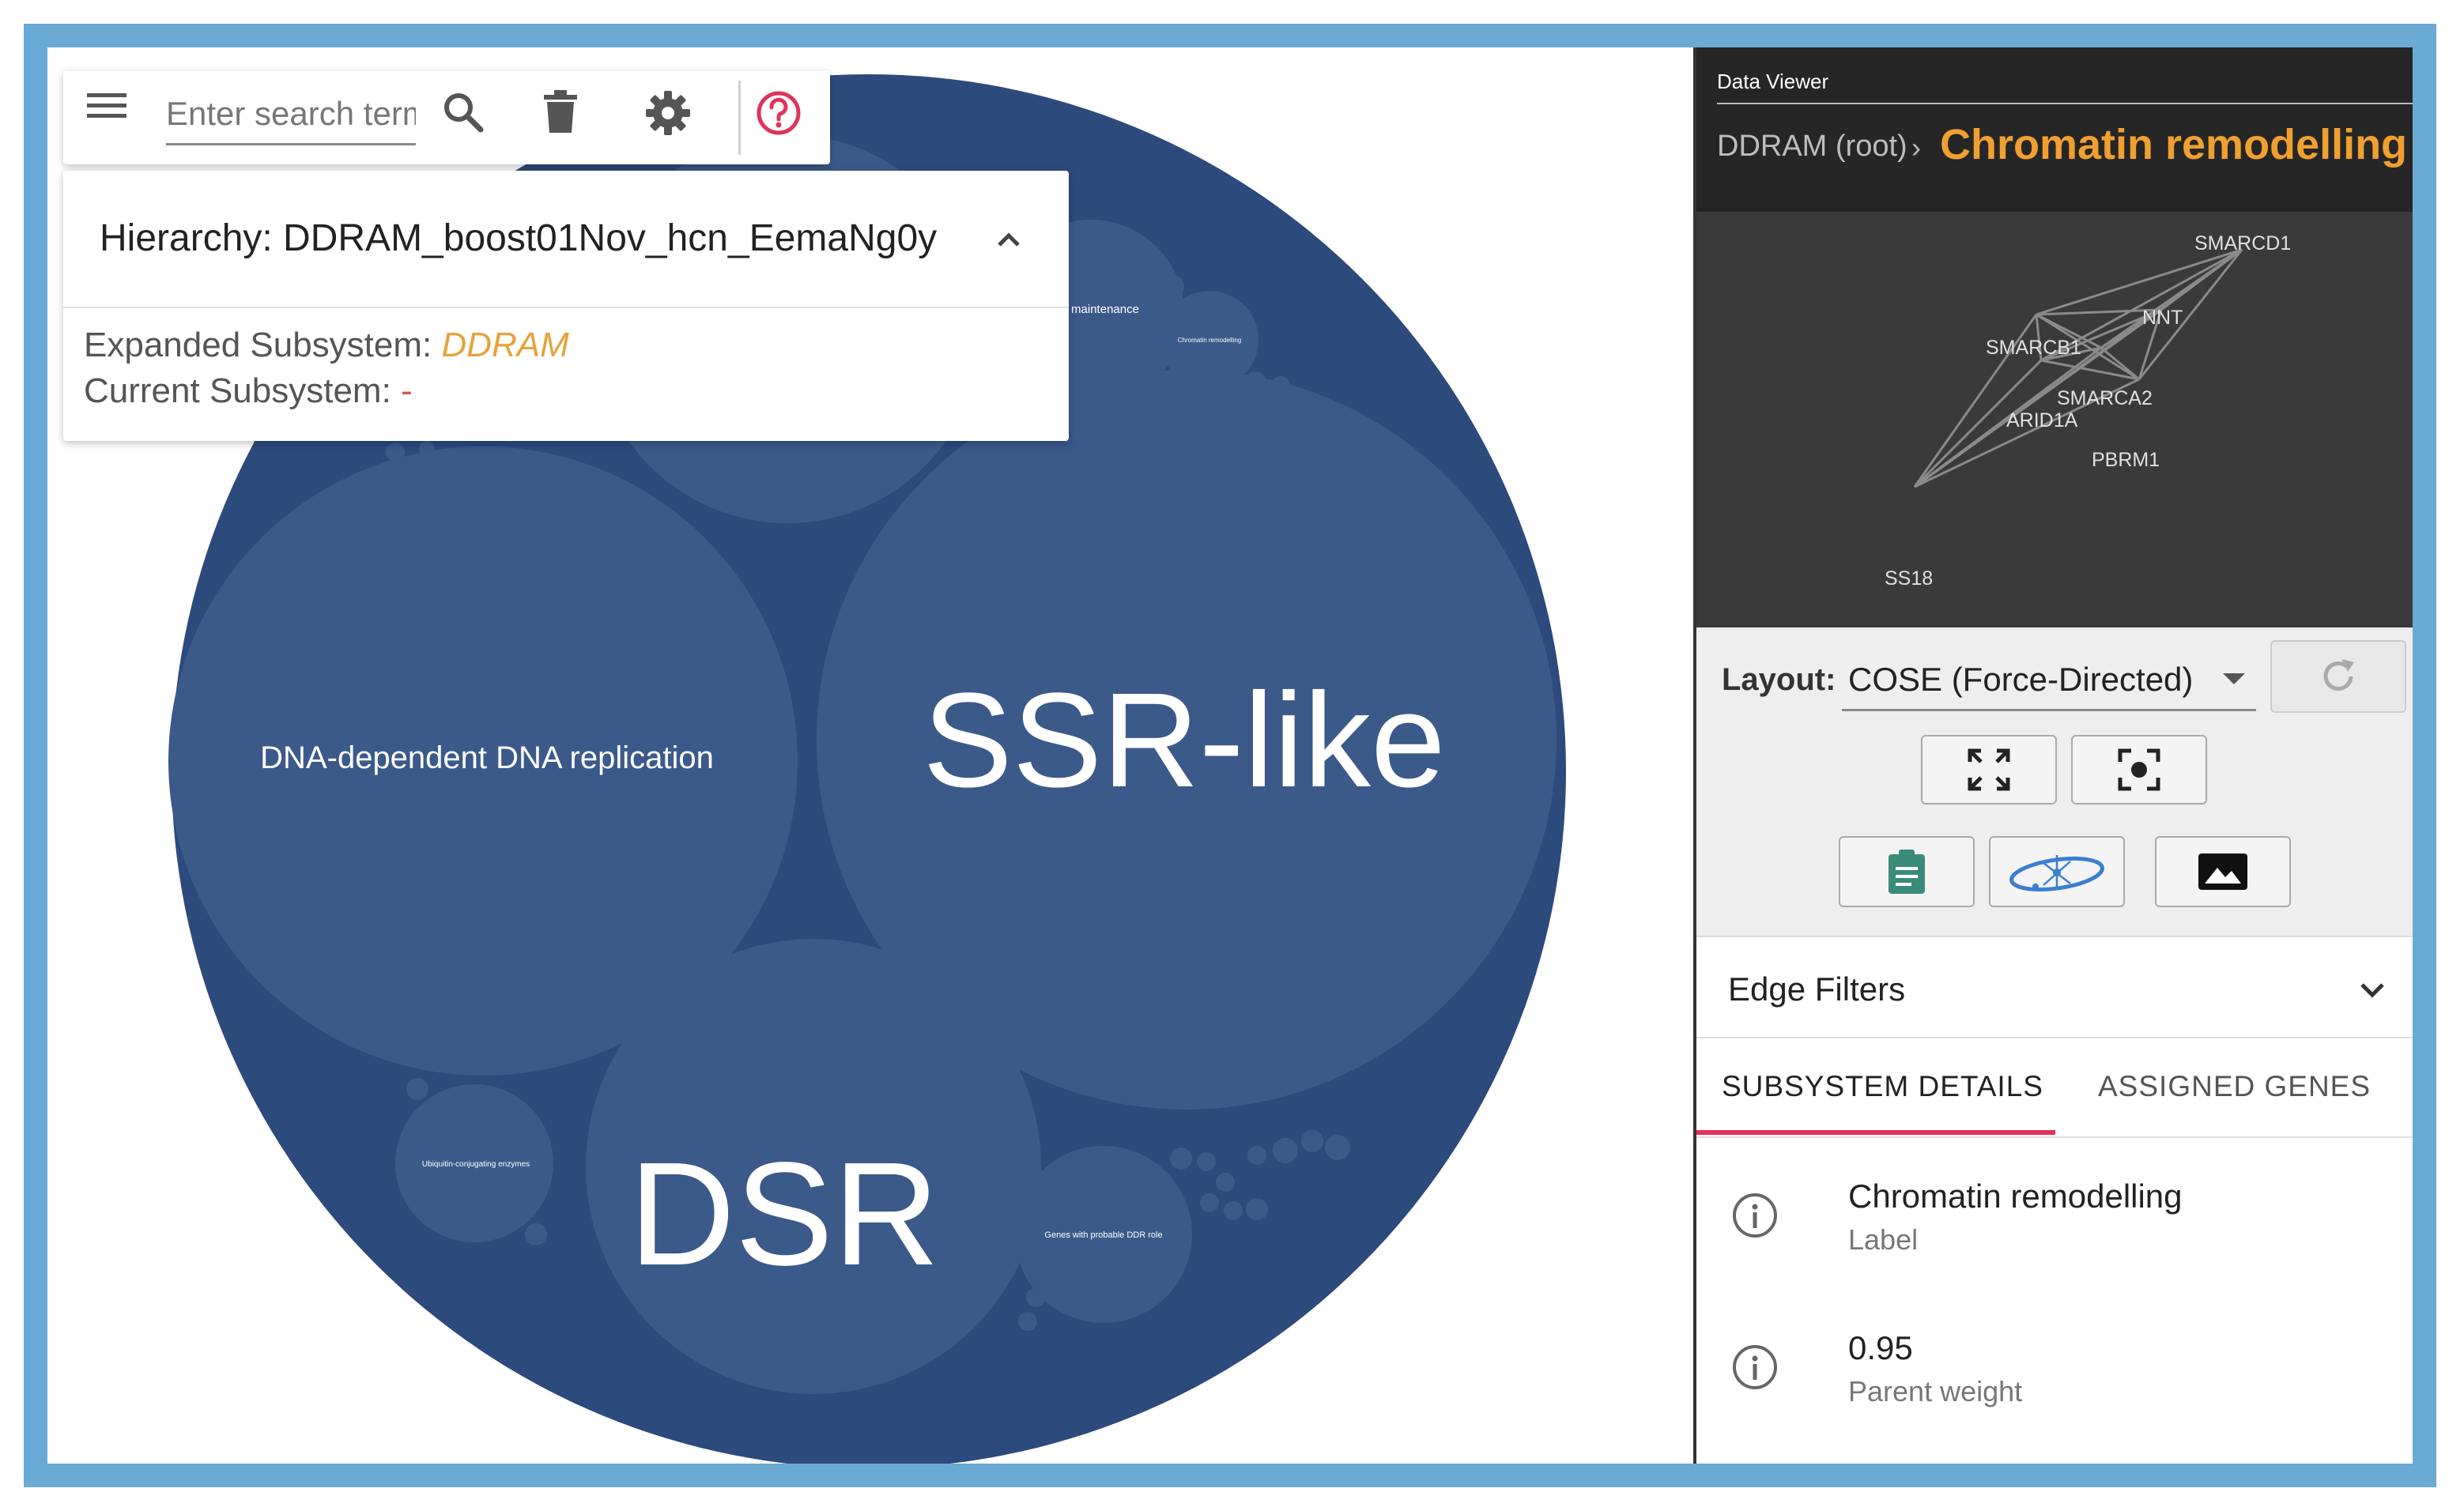  I want to click on clipboard-button, so click(1907, 872).